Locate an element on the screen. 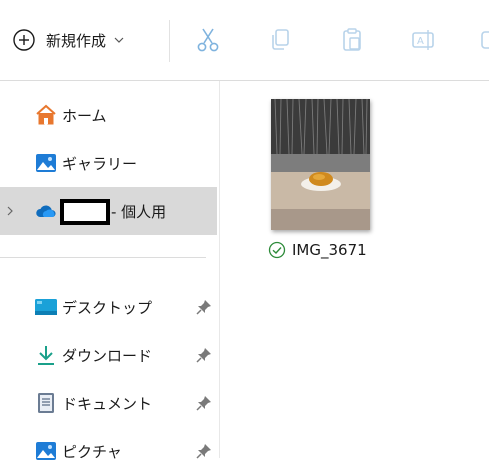 The height and width of the screenshot is (475, 489). sidebar-separator is located at coordinates (103, 257).